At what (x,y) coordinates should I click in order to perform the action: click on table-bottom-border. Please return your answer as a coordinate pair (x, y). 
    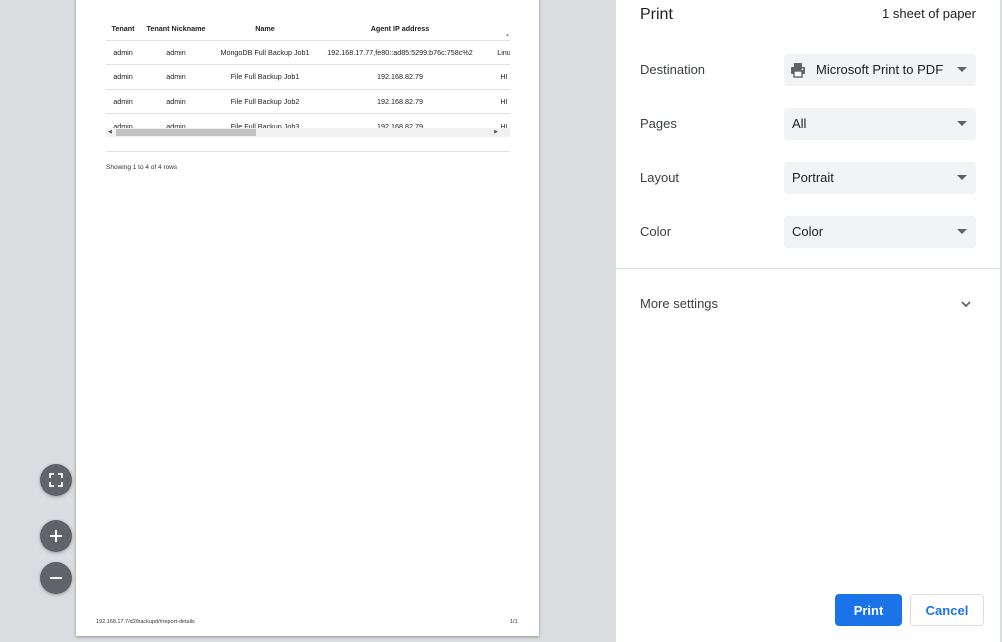
    Looking at the image, I should click on (308, 151).